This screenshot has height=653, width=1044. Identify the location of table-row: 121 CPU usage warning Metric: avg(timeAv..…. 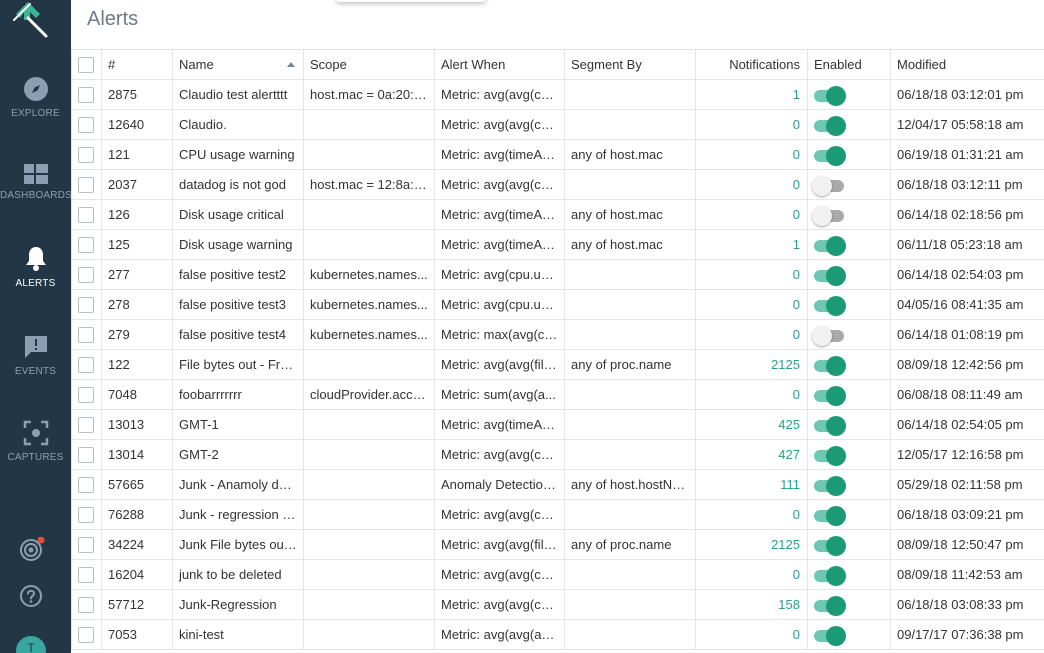
(557, 154).